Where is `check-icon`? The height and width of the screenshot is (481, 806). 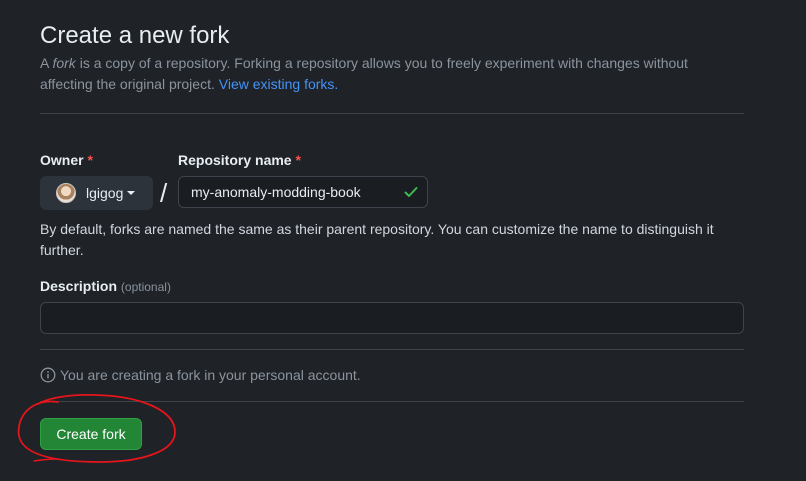 check-icon is located at coordinates (411, 192).